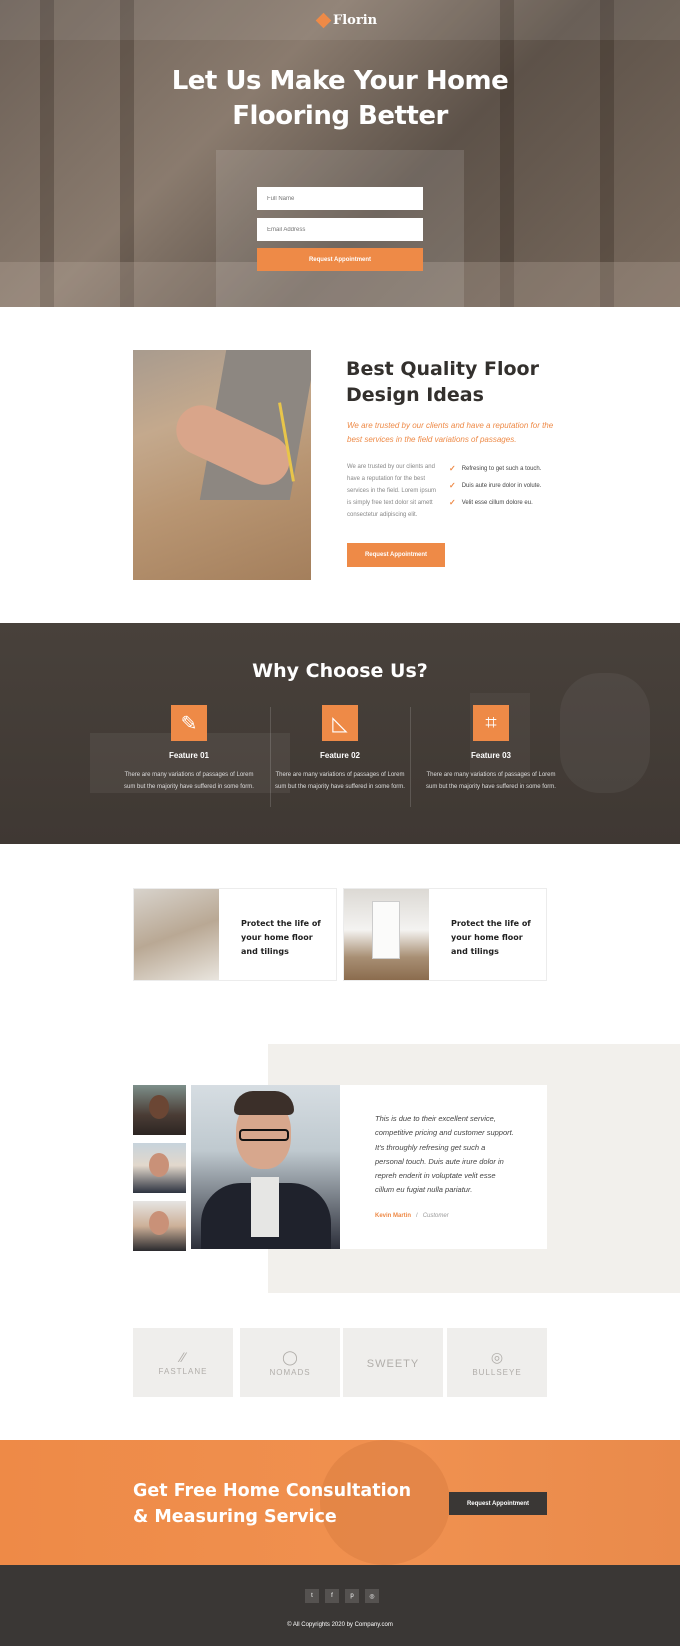  Describe the element at coordinates (189, 755) in the screenshot. I see `feature-title: Feature 01` at that location.